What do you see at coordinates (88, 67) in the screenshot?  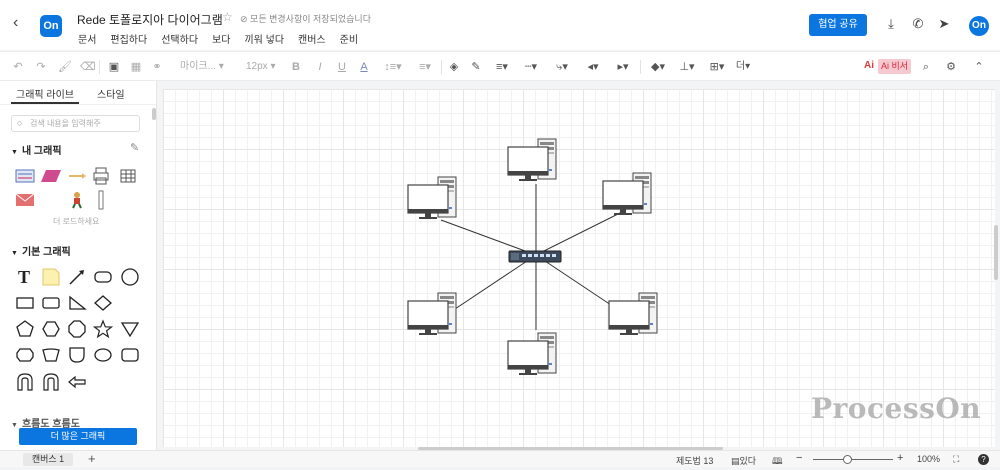 I see `clear-format-icon: ⌫` at bounding box center [88, 67].